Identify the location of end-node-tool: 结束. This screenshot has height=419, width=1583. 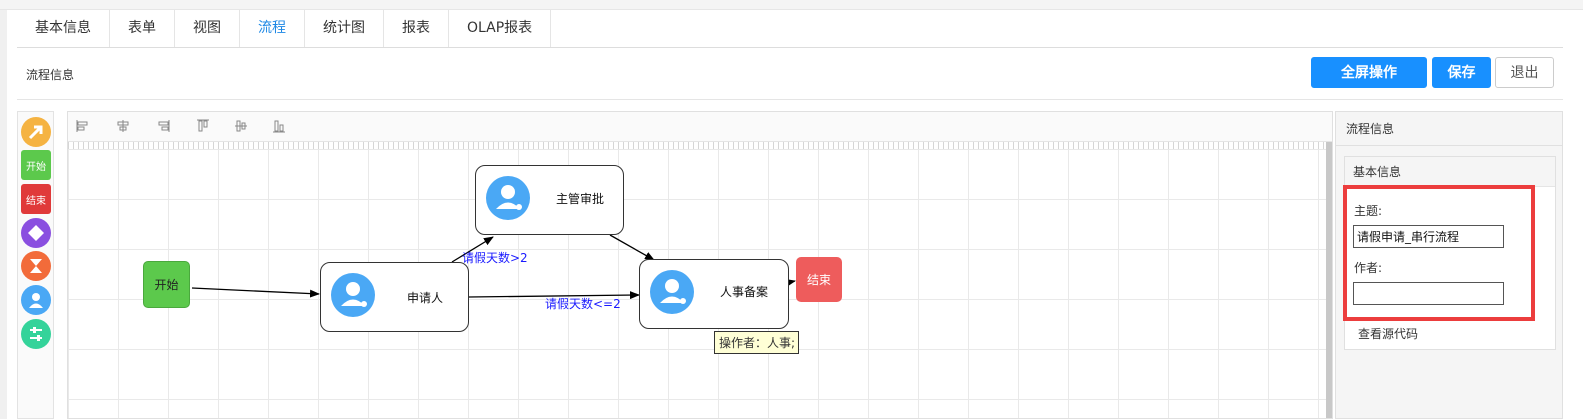
(36, 199).